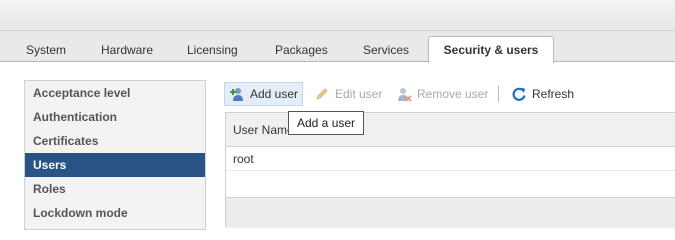  I want to click on refresh-icon, so click(519, 94).